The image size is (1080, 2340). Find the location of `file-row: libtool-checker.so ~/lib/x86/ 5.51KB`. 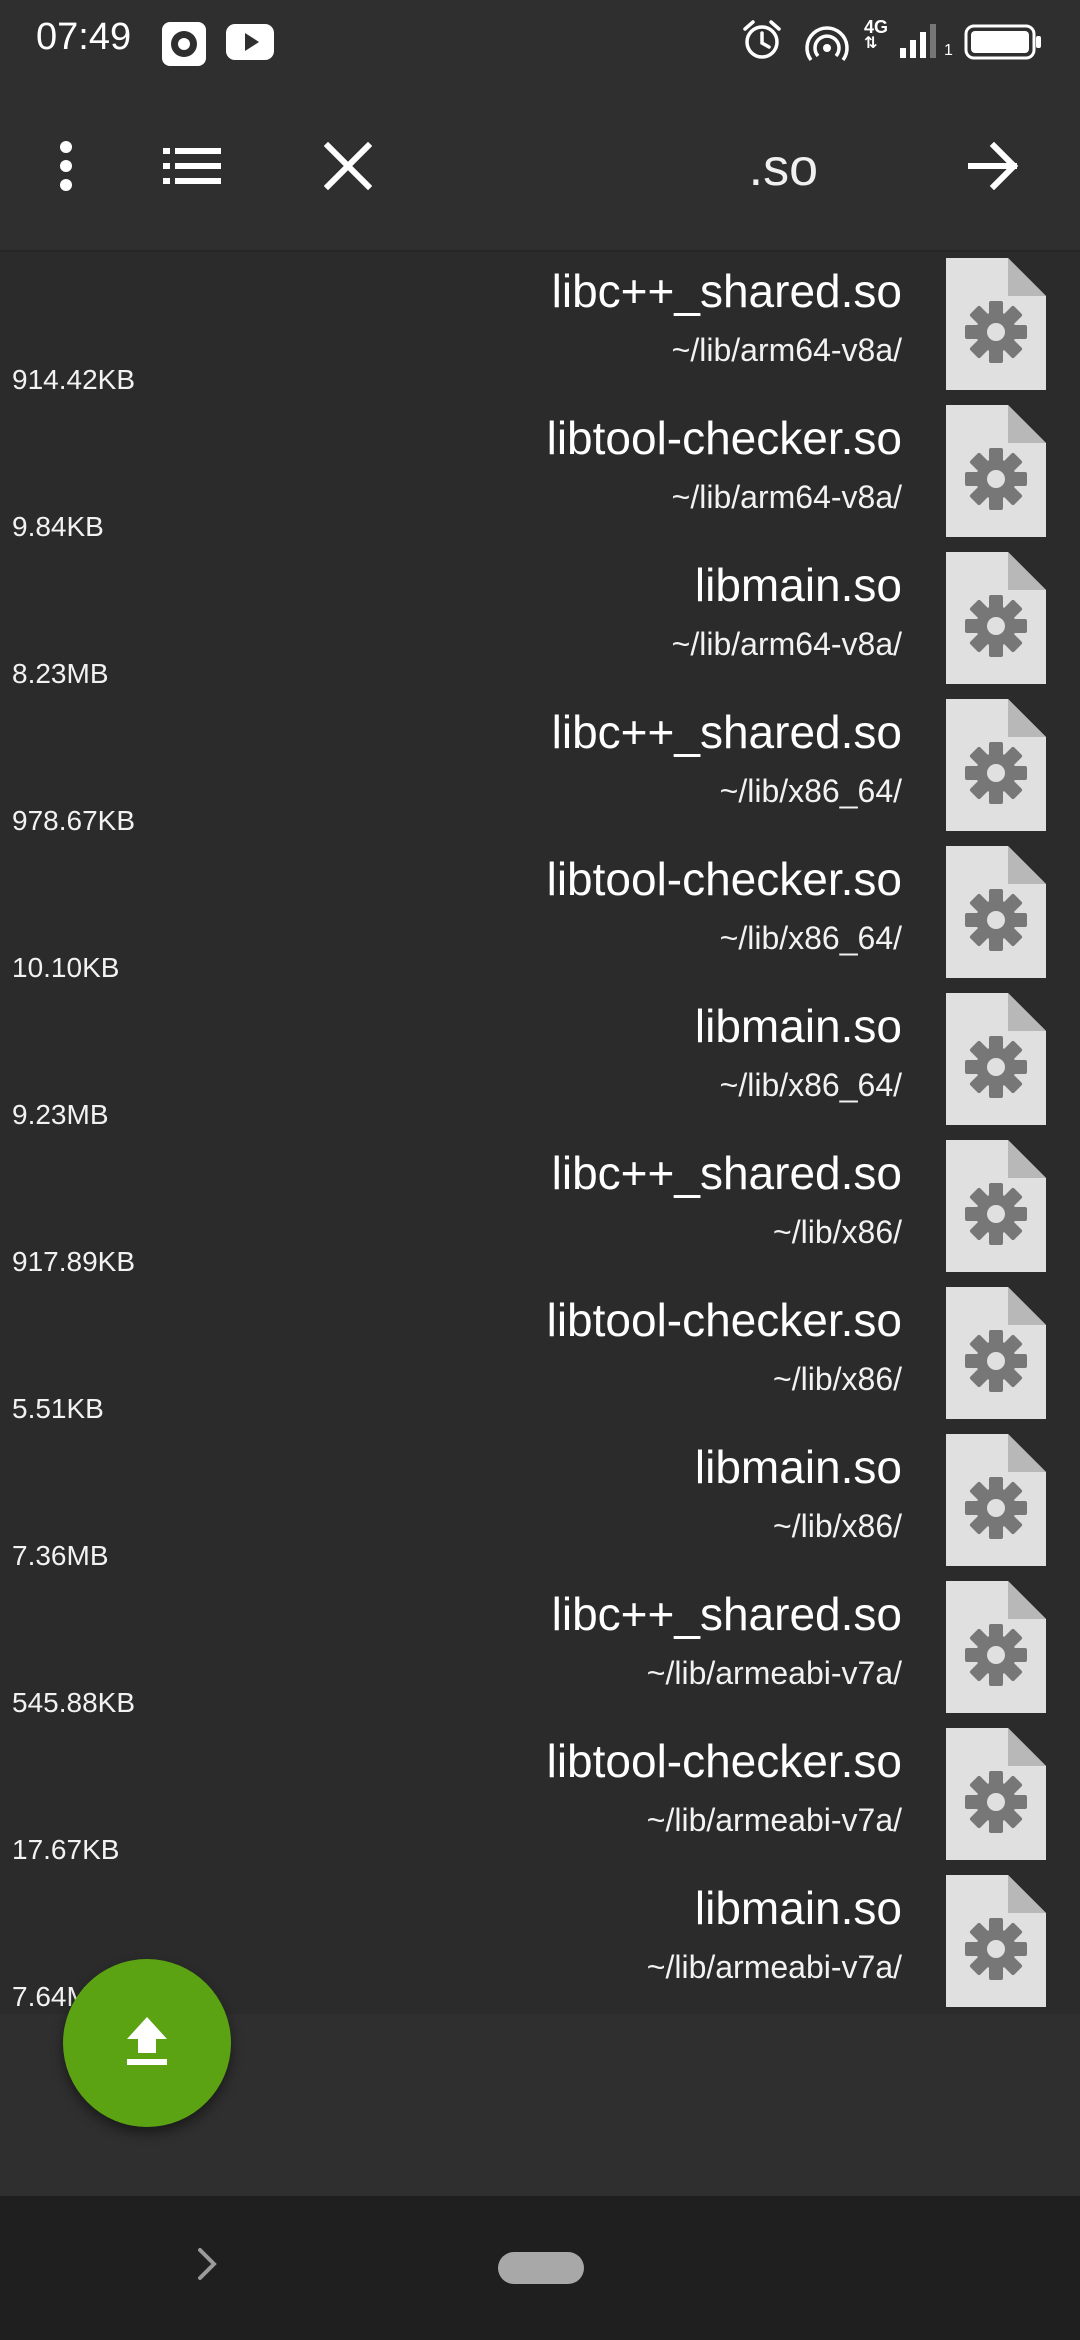

file-row: libtool-checker.so ~/lib/x86/ 5.51KB is located at coordinates (540, 1354).